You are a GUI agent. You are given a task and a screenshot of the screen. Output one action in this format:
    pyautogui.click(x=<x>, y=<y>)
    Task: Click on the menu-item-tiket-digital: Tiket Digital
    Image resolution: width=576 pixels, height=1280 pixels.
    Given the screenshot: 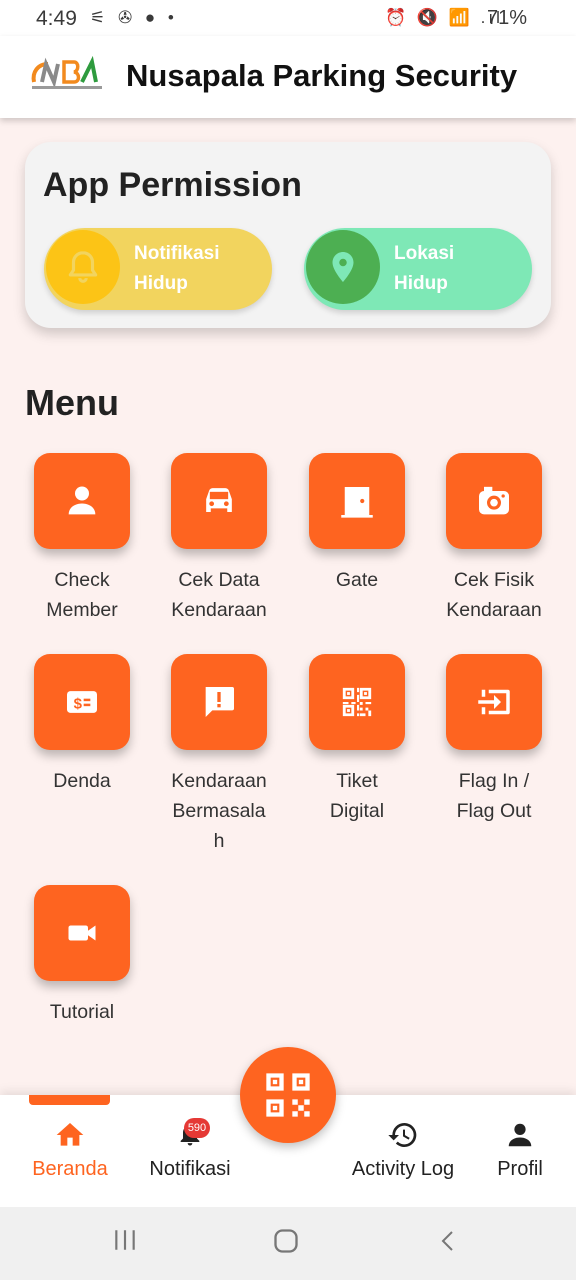 What is the action you would take?
    pyautogui.click(x=357, y=740)
    